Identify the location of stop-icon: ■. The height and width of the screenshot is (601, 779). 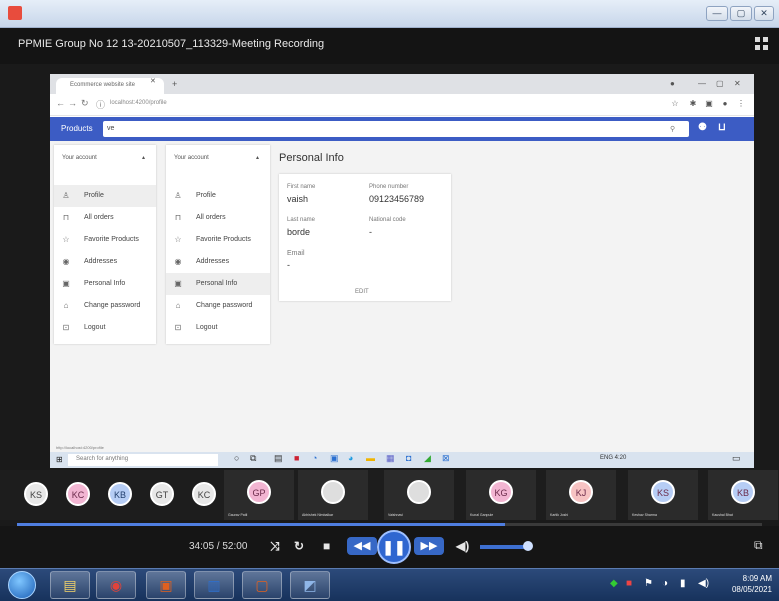
(326, 546).